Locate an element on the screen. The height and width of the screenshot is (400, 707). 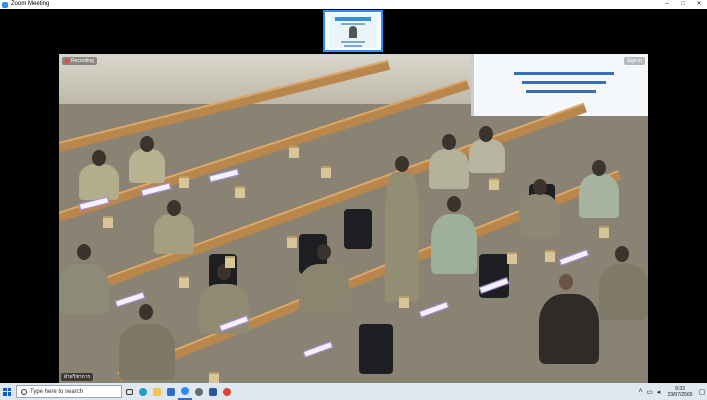
recording-indicator: Recording is located at coordinates (79, 61).